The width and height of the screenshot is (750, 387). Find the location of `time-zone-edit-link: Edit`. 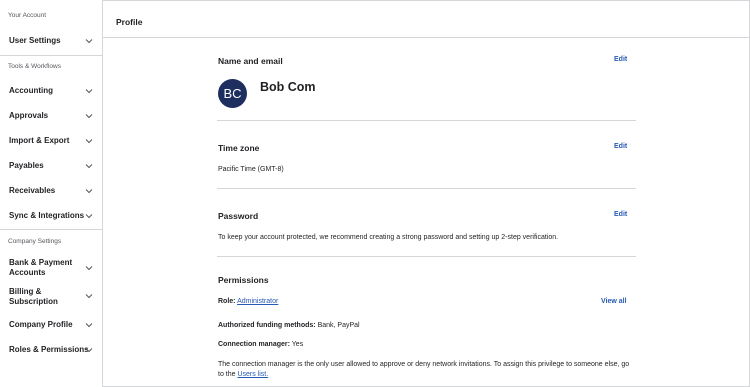

time-zone-edit-link: Edit is located at coordinates (620, 146).